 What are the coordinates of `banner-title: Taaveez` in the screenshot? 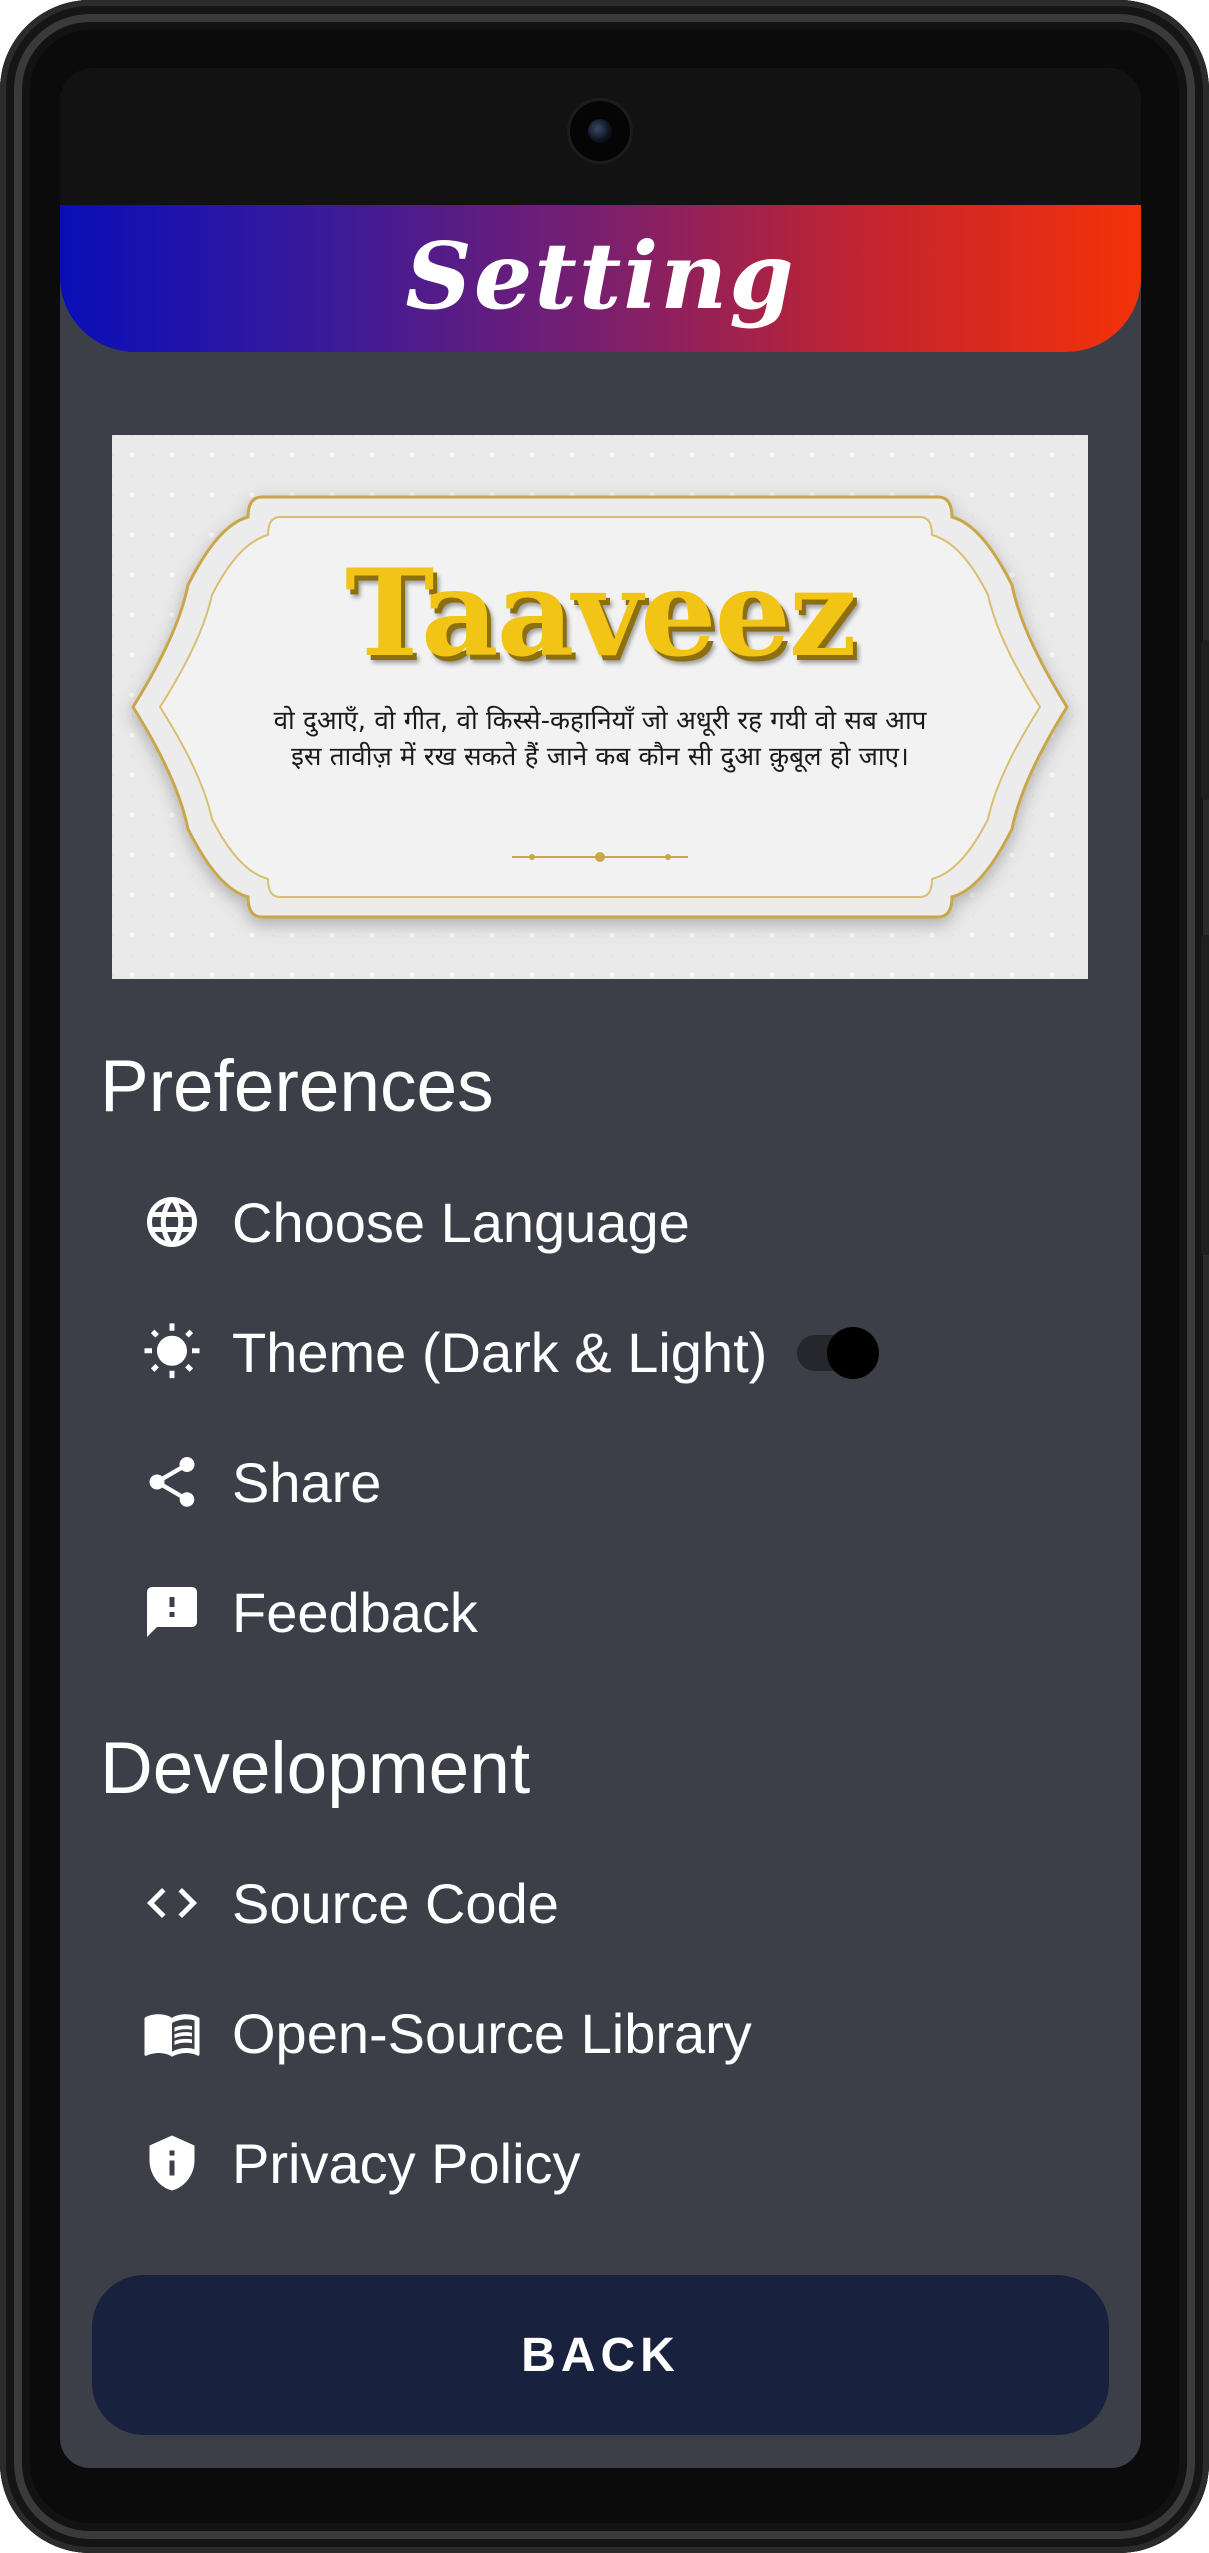 It's located at (601, 613).